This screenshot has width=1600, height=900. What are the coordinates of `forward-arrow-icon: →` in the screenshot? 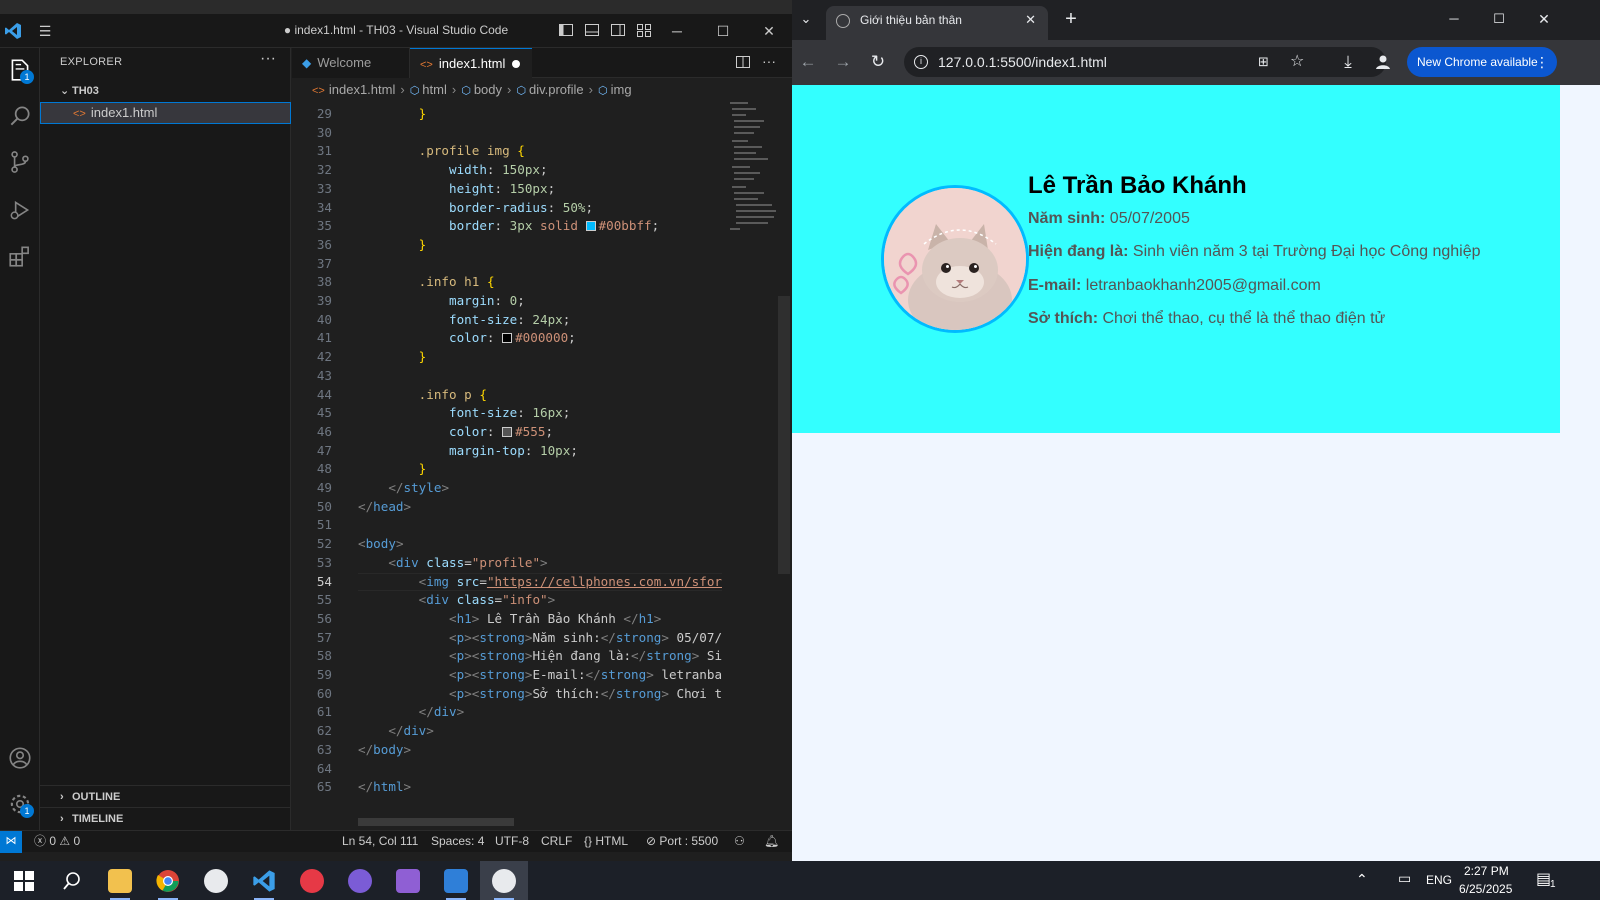 It's located at (843, 62).